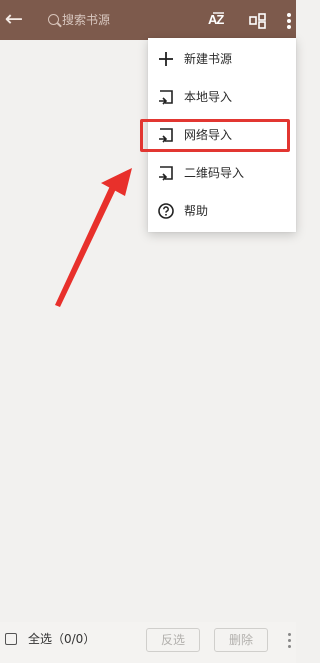 The width and height of the screenshot is (320, 663). What do you see at coordinates (241, 640) in the screenshot?
I see `delete-button: 删除` at bounding box center [241, 640].